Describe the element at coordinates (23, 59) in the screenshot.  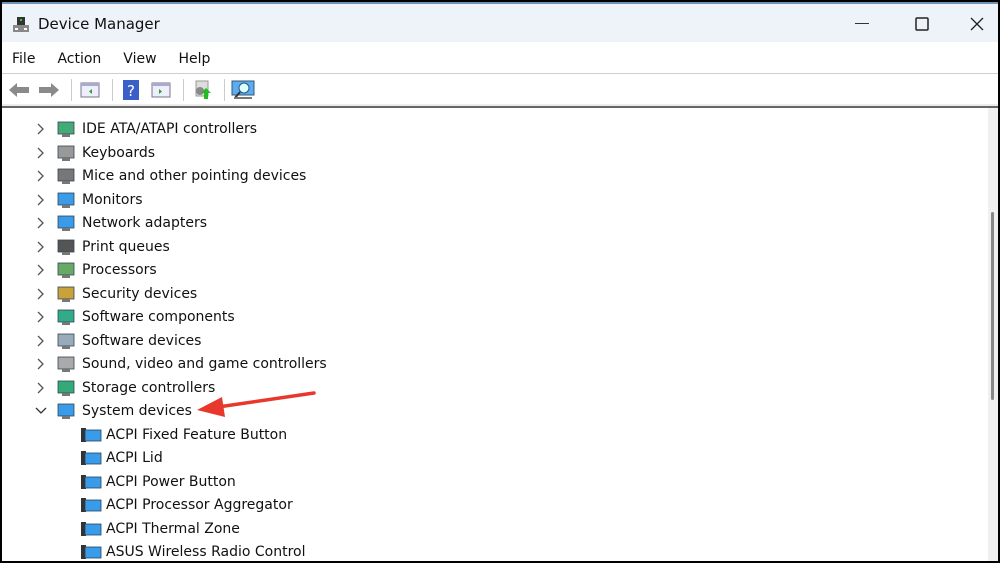
I see `menu-file: File` at that location.